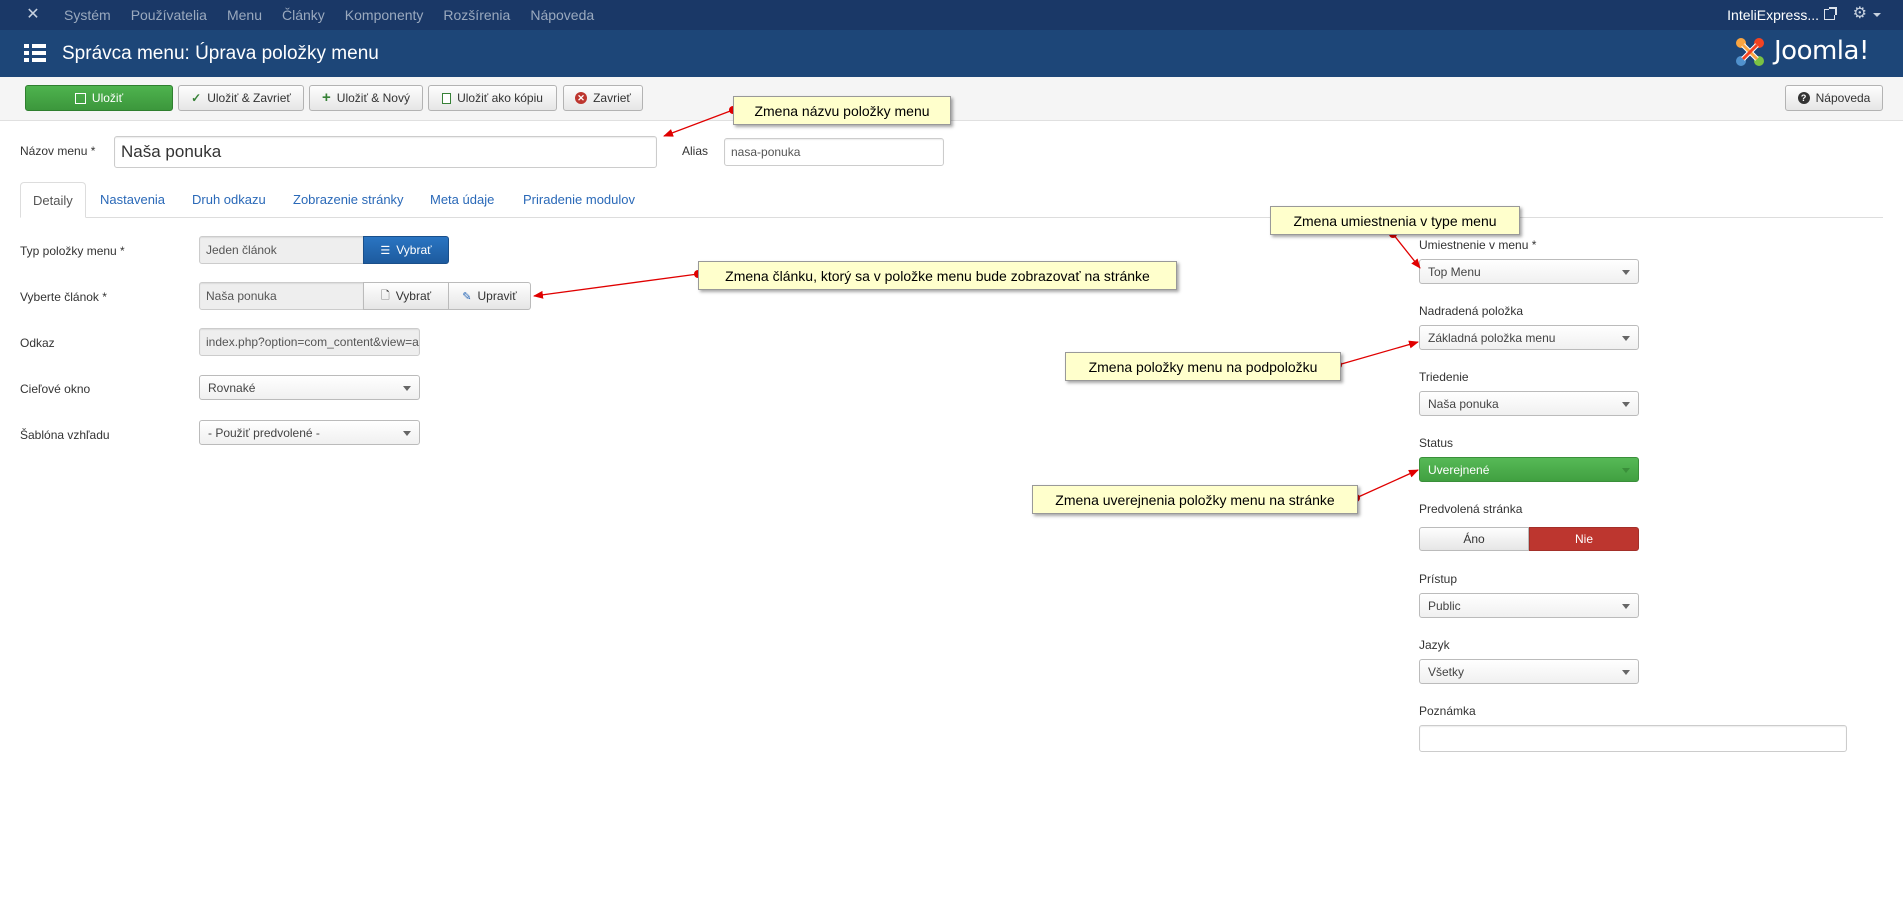 Image resolution: width=1903 pixels, height=913 pixels. Describe the element at coordinates (612, 98) in the screenshot. I see `close-label: Zavrieť` at that location.